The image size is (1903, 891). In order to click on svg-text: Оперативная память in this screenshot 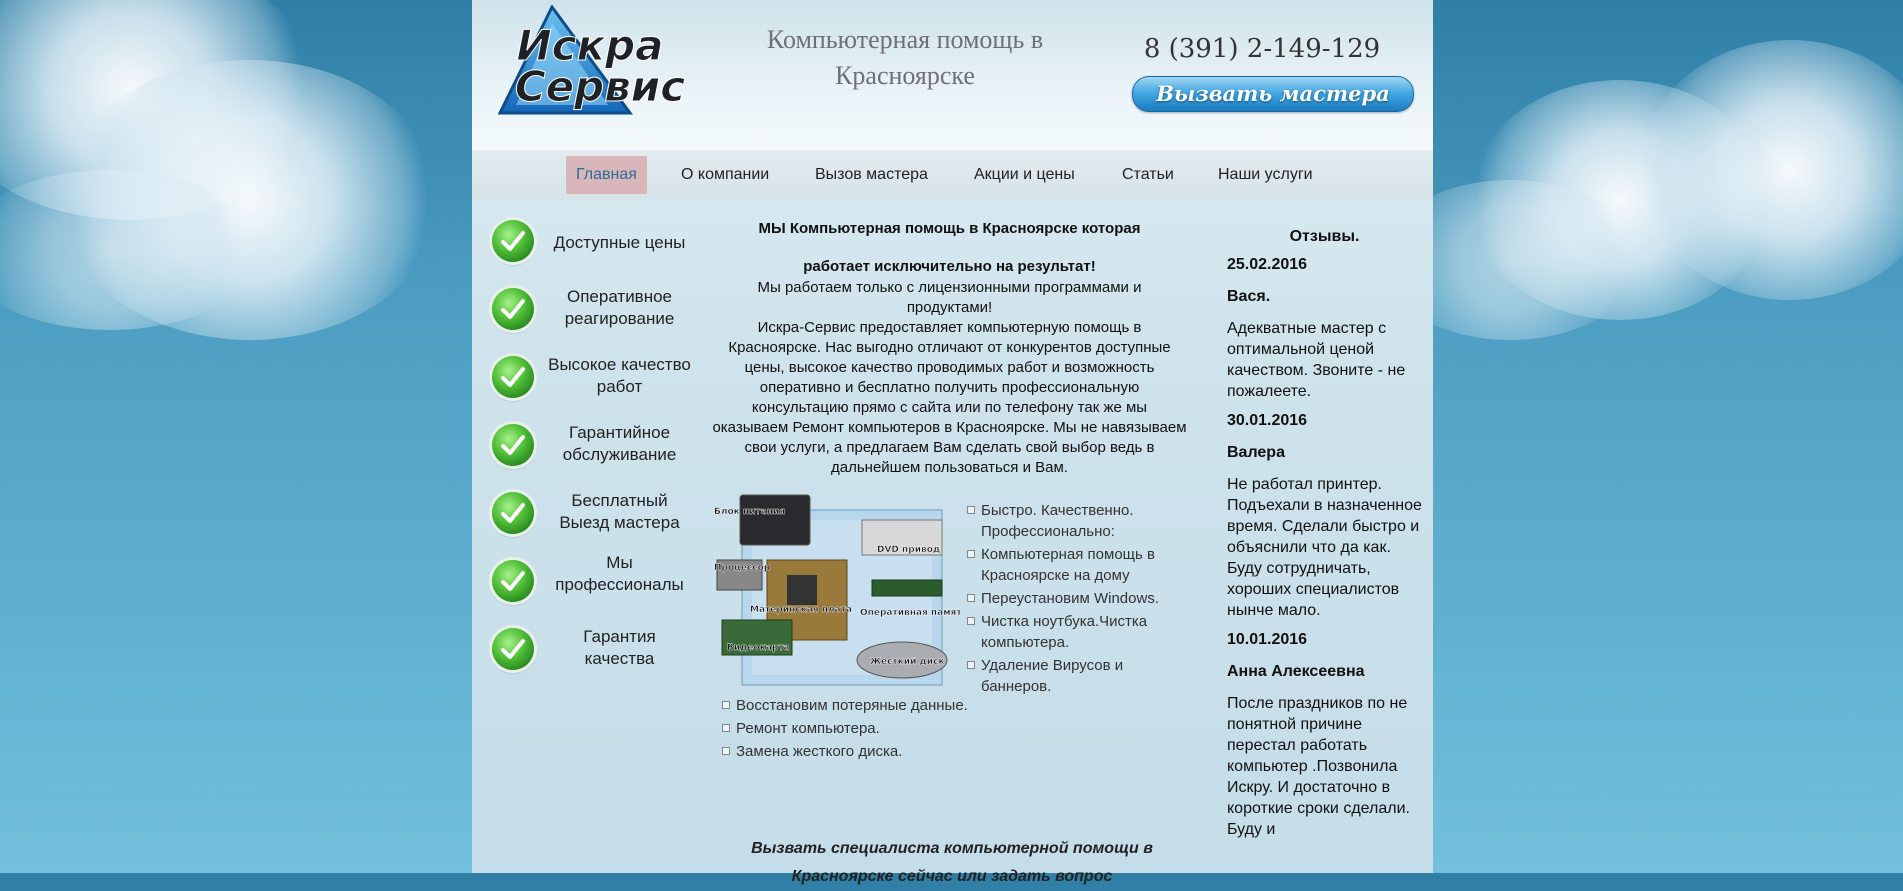, I will do `click(910, 613)`.